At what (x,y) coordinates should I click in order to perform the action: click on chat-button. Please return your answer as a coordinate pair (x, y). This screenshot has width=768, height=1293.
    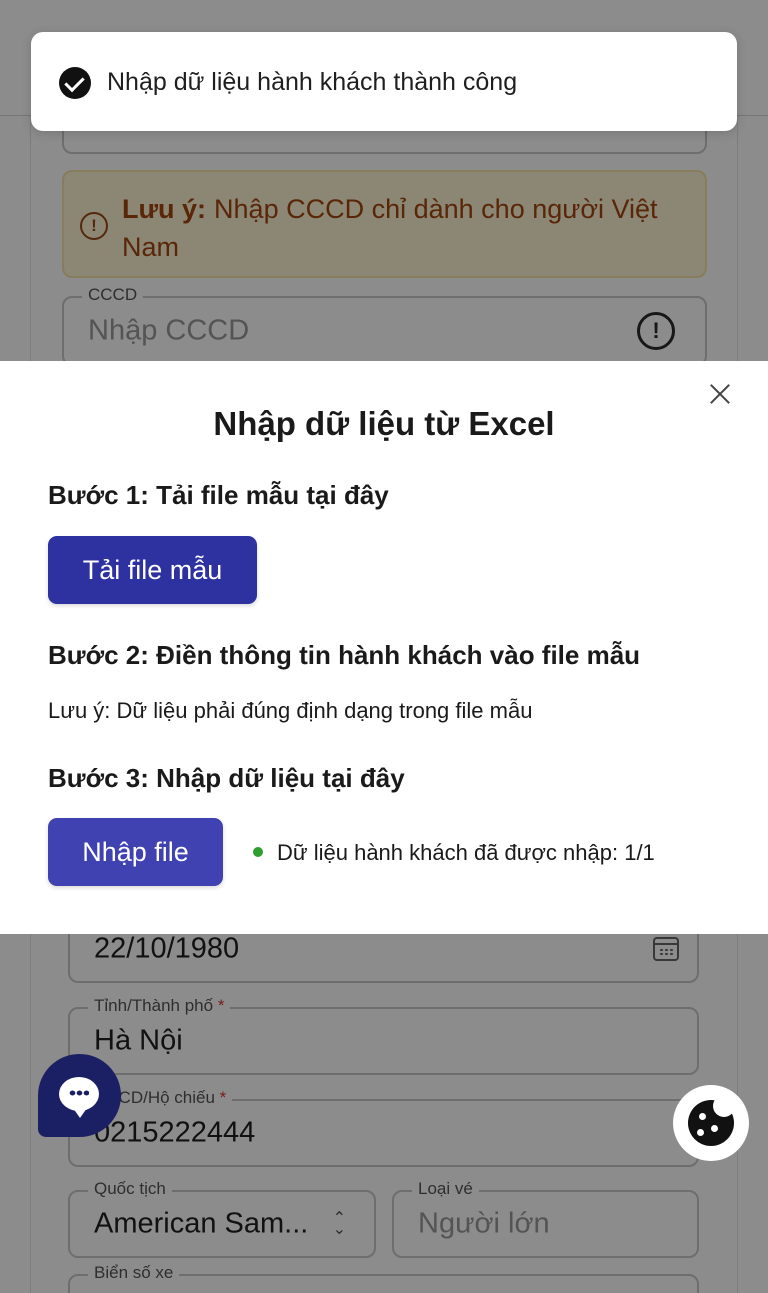
    Looking at the image, I should click on (79, 1095).